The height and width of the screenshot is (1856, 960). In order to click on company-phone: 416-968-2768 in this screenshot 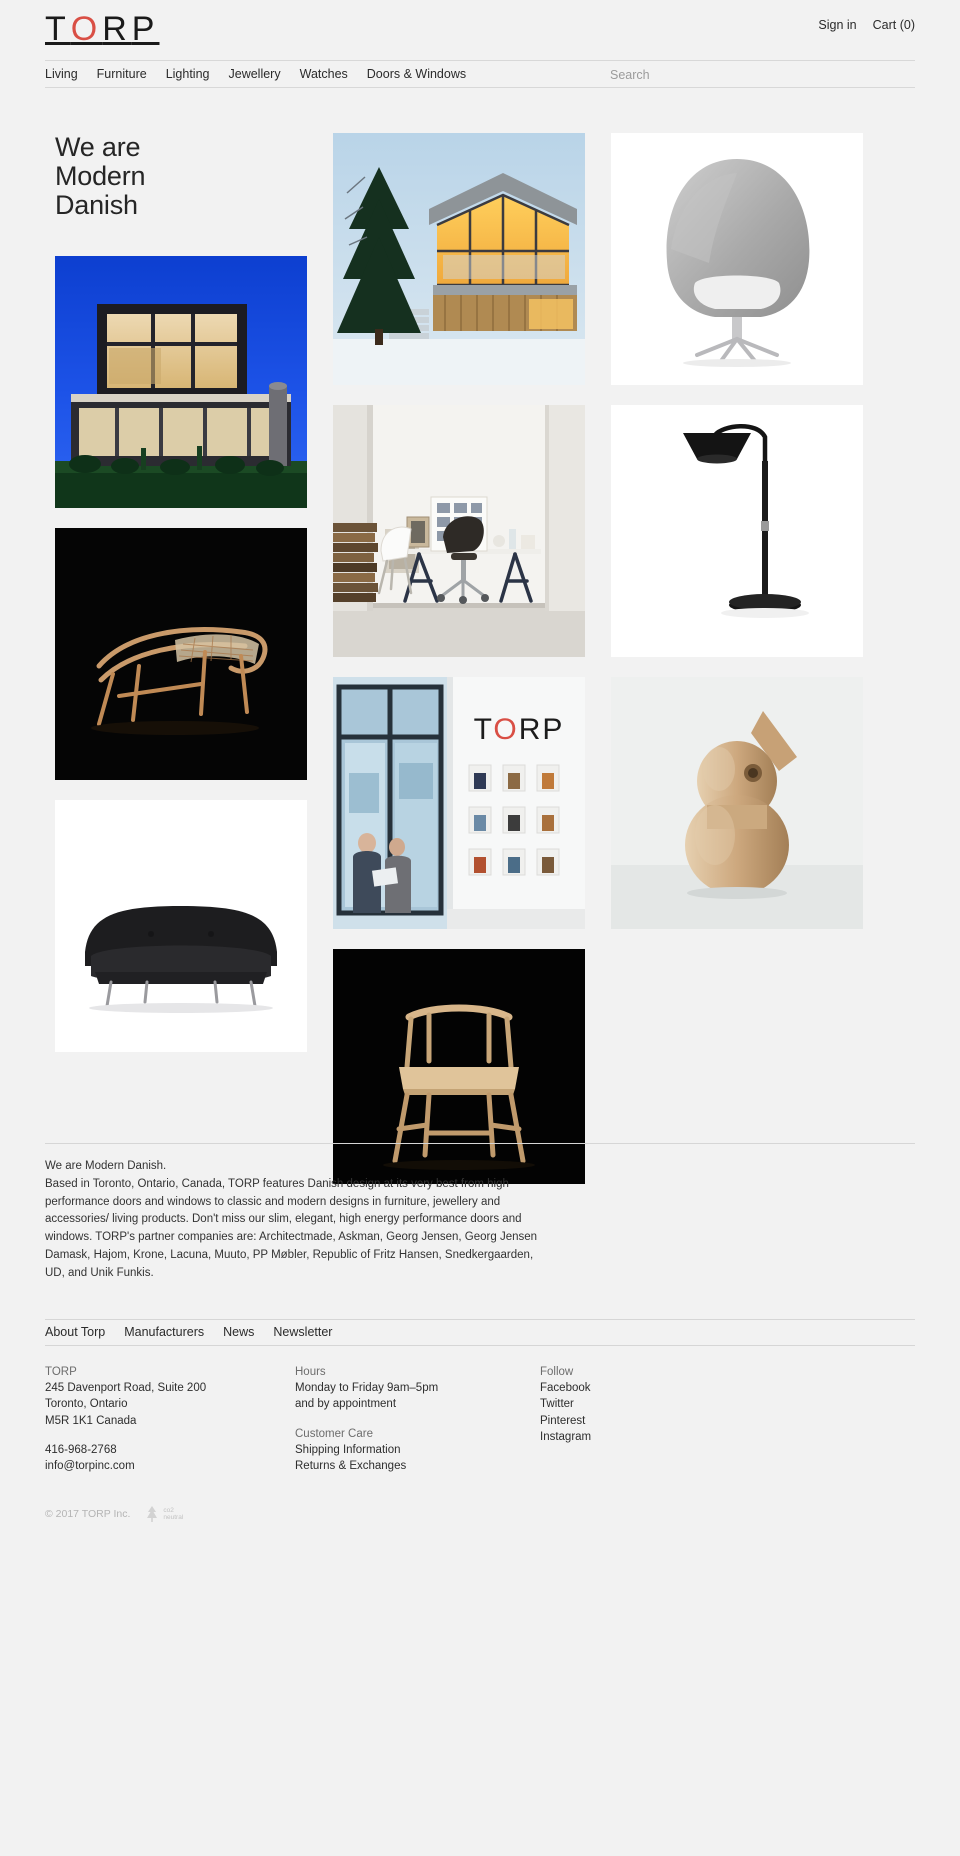, I will do `click(170, 1450)`.